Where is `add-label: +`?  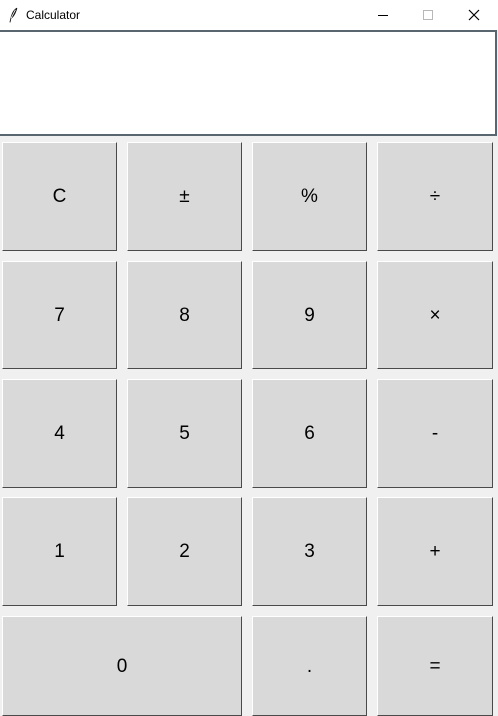
add-label: + is located at coordinates (435, 551).